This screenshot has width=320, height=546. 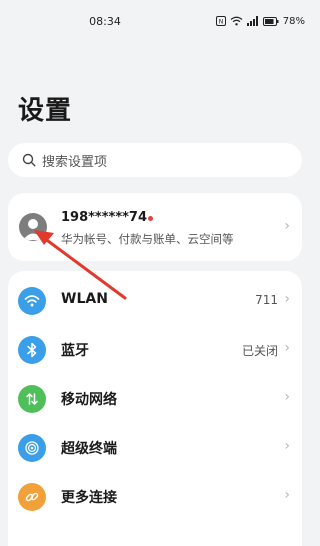 I want to click on battery-percent: 78%, so click(x=293, y=21).